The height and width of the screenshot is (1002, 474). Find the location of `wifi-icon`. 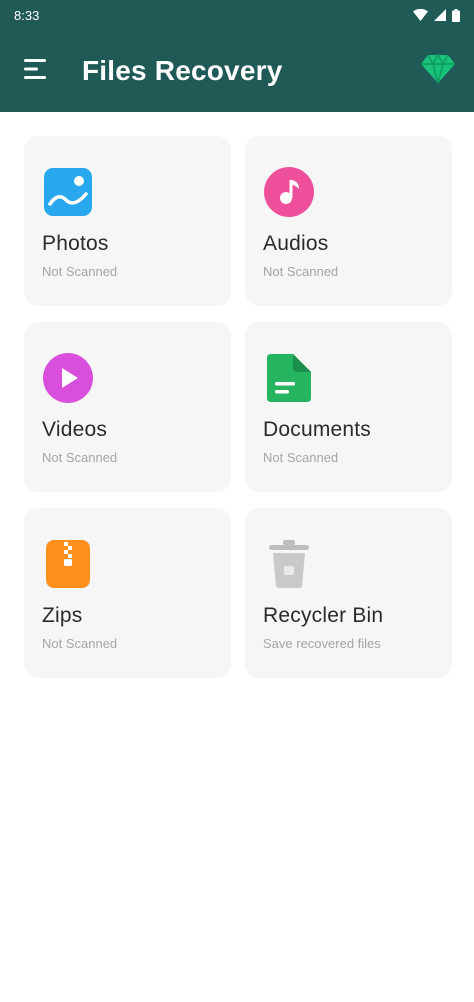

wifi-icon is located at coordinates (420, 15).